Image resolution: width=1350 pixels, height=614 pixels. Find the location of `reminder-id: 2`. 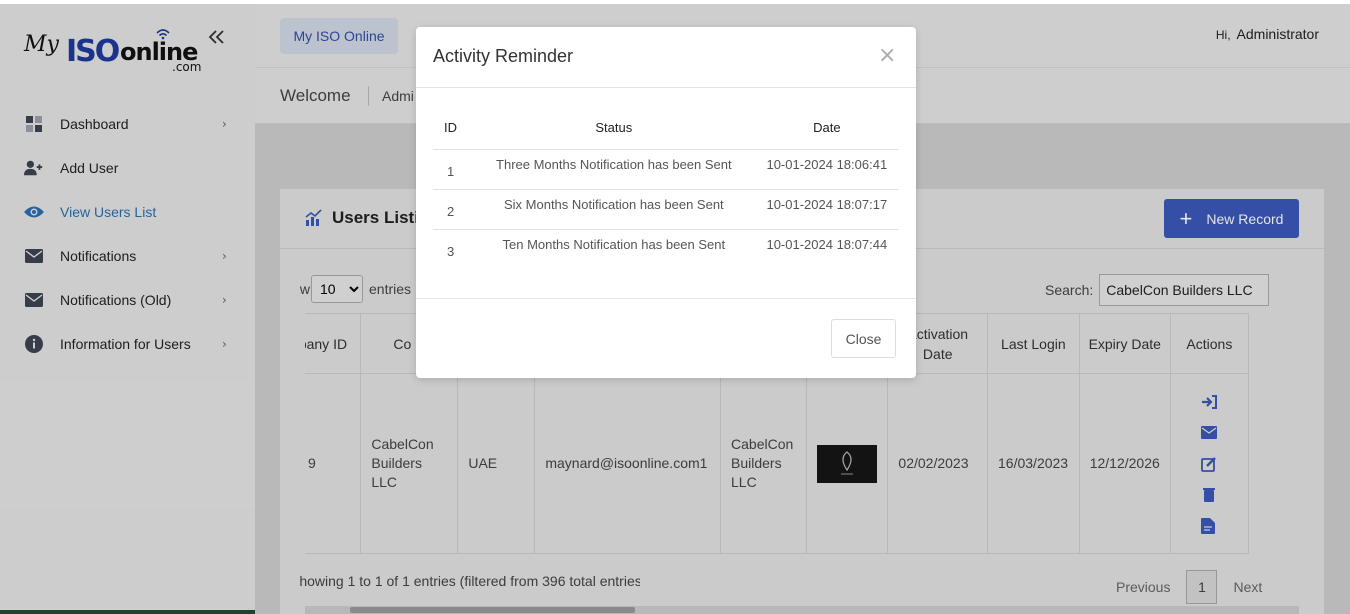

reminder-id: 2 is located at coordinates (453, 209).